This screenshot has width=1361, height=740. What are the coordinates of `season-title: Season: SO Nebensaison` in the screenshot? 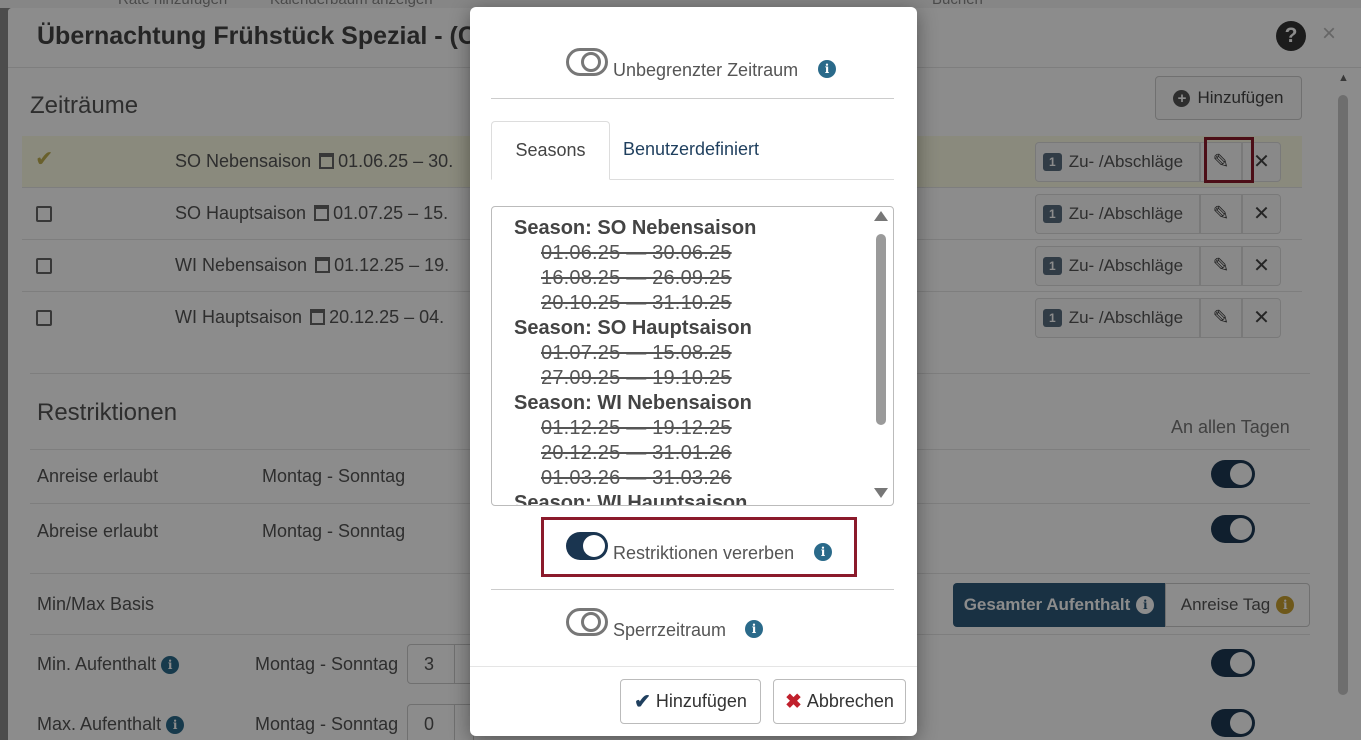 It's located at (693, 228).